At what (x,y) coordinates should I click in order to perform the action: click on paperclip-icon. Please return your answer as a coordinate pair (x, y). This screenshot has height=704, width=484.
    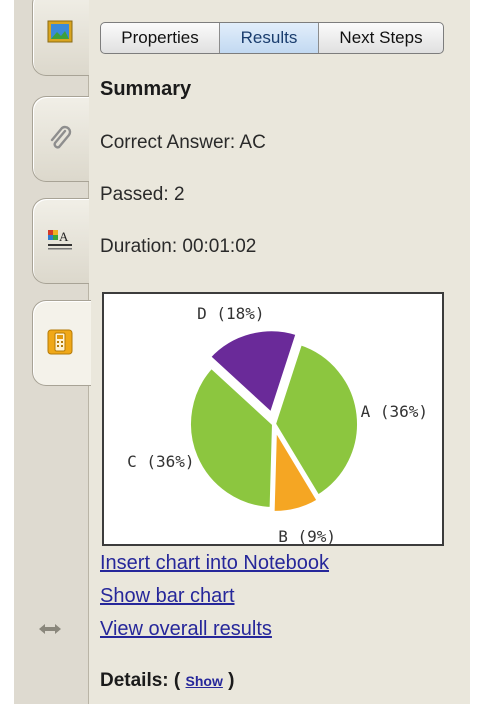
    Looking at the image, I should click on (61, 137).